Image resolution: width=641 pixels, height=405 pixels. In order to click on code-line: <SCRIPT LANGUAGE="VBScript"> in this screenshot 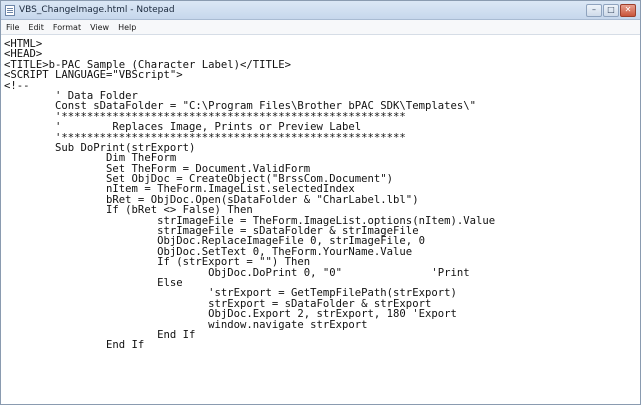, I will do `click(93, 75)`.